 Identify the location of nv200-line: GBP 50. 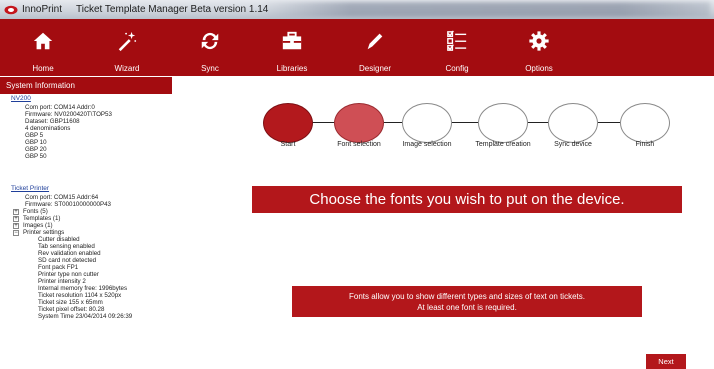
(36, 156).